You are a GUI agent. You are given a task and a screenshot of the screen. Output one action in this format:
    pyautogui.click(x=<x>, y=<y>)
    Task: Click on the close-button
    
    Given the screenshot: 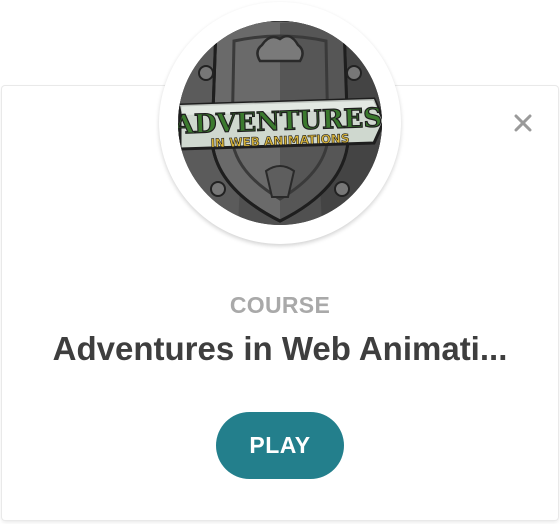 What is the action you would take?
    pyautogui.click(x=523, y=123)
    